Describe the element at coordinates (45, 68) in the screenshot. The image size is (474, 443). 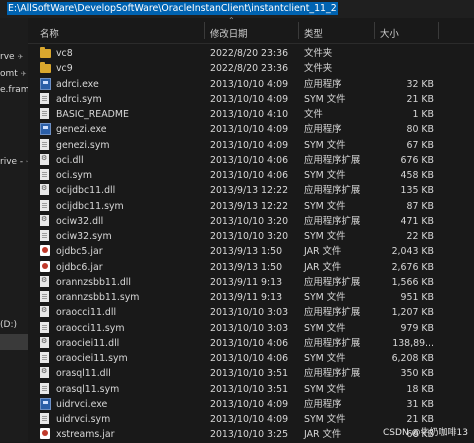
I see `folder-icon` at that location.